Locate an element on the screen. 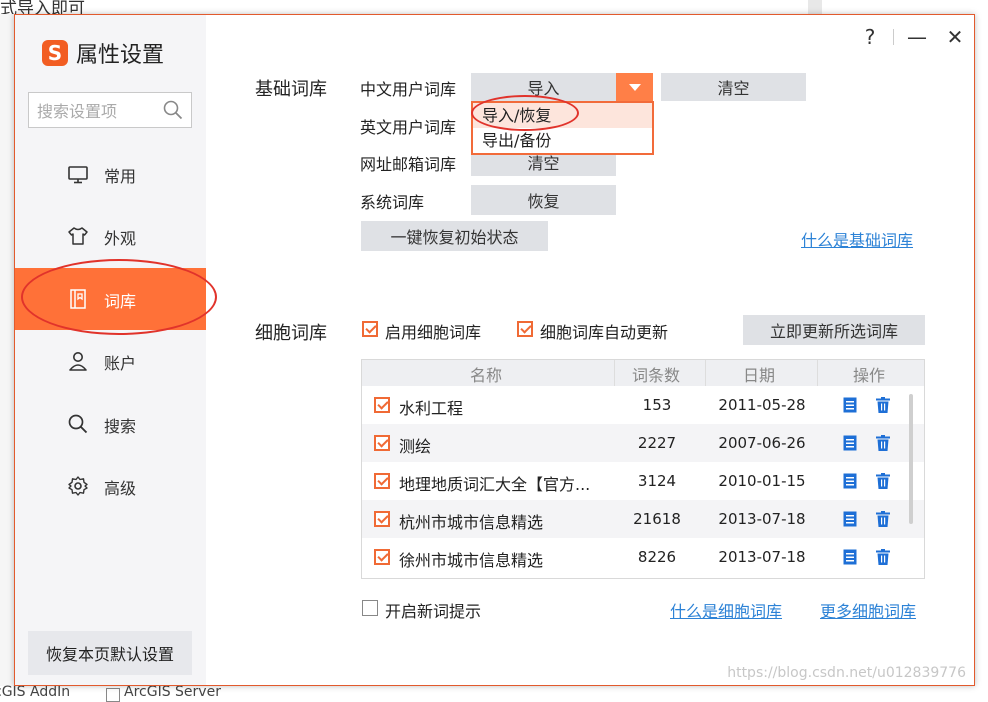 This screenshot has height=702, width=988. import-button: 导入 is located at coordinates (543, 87).